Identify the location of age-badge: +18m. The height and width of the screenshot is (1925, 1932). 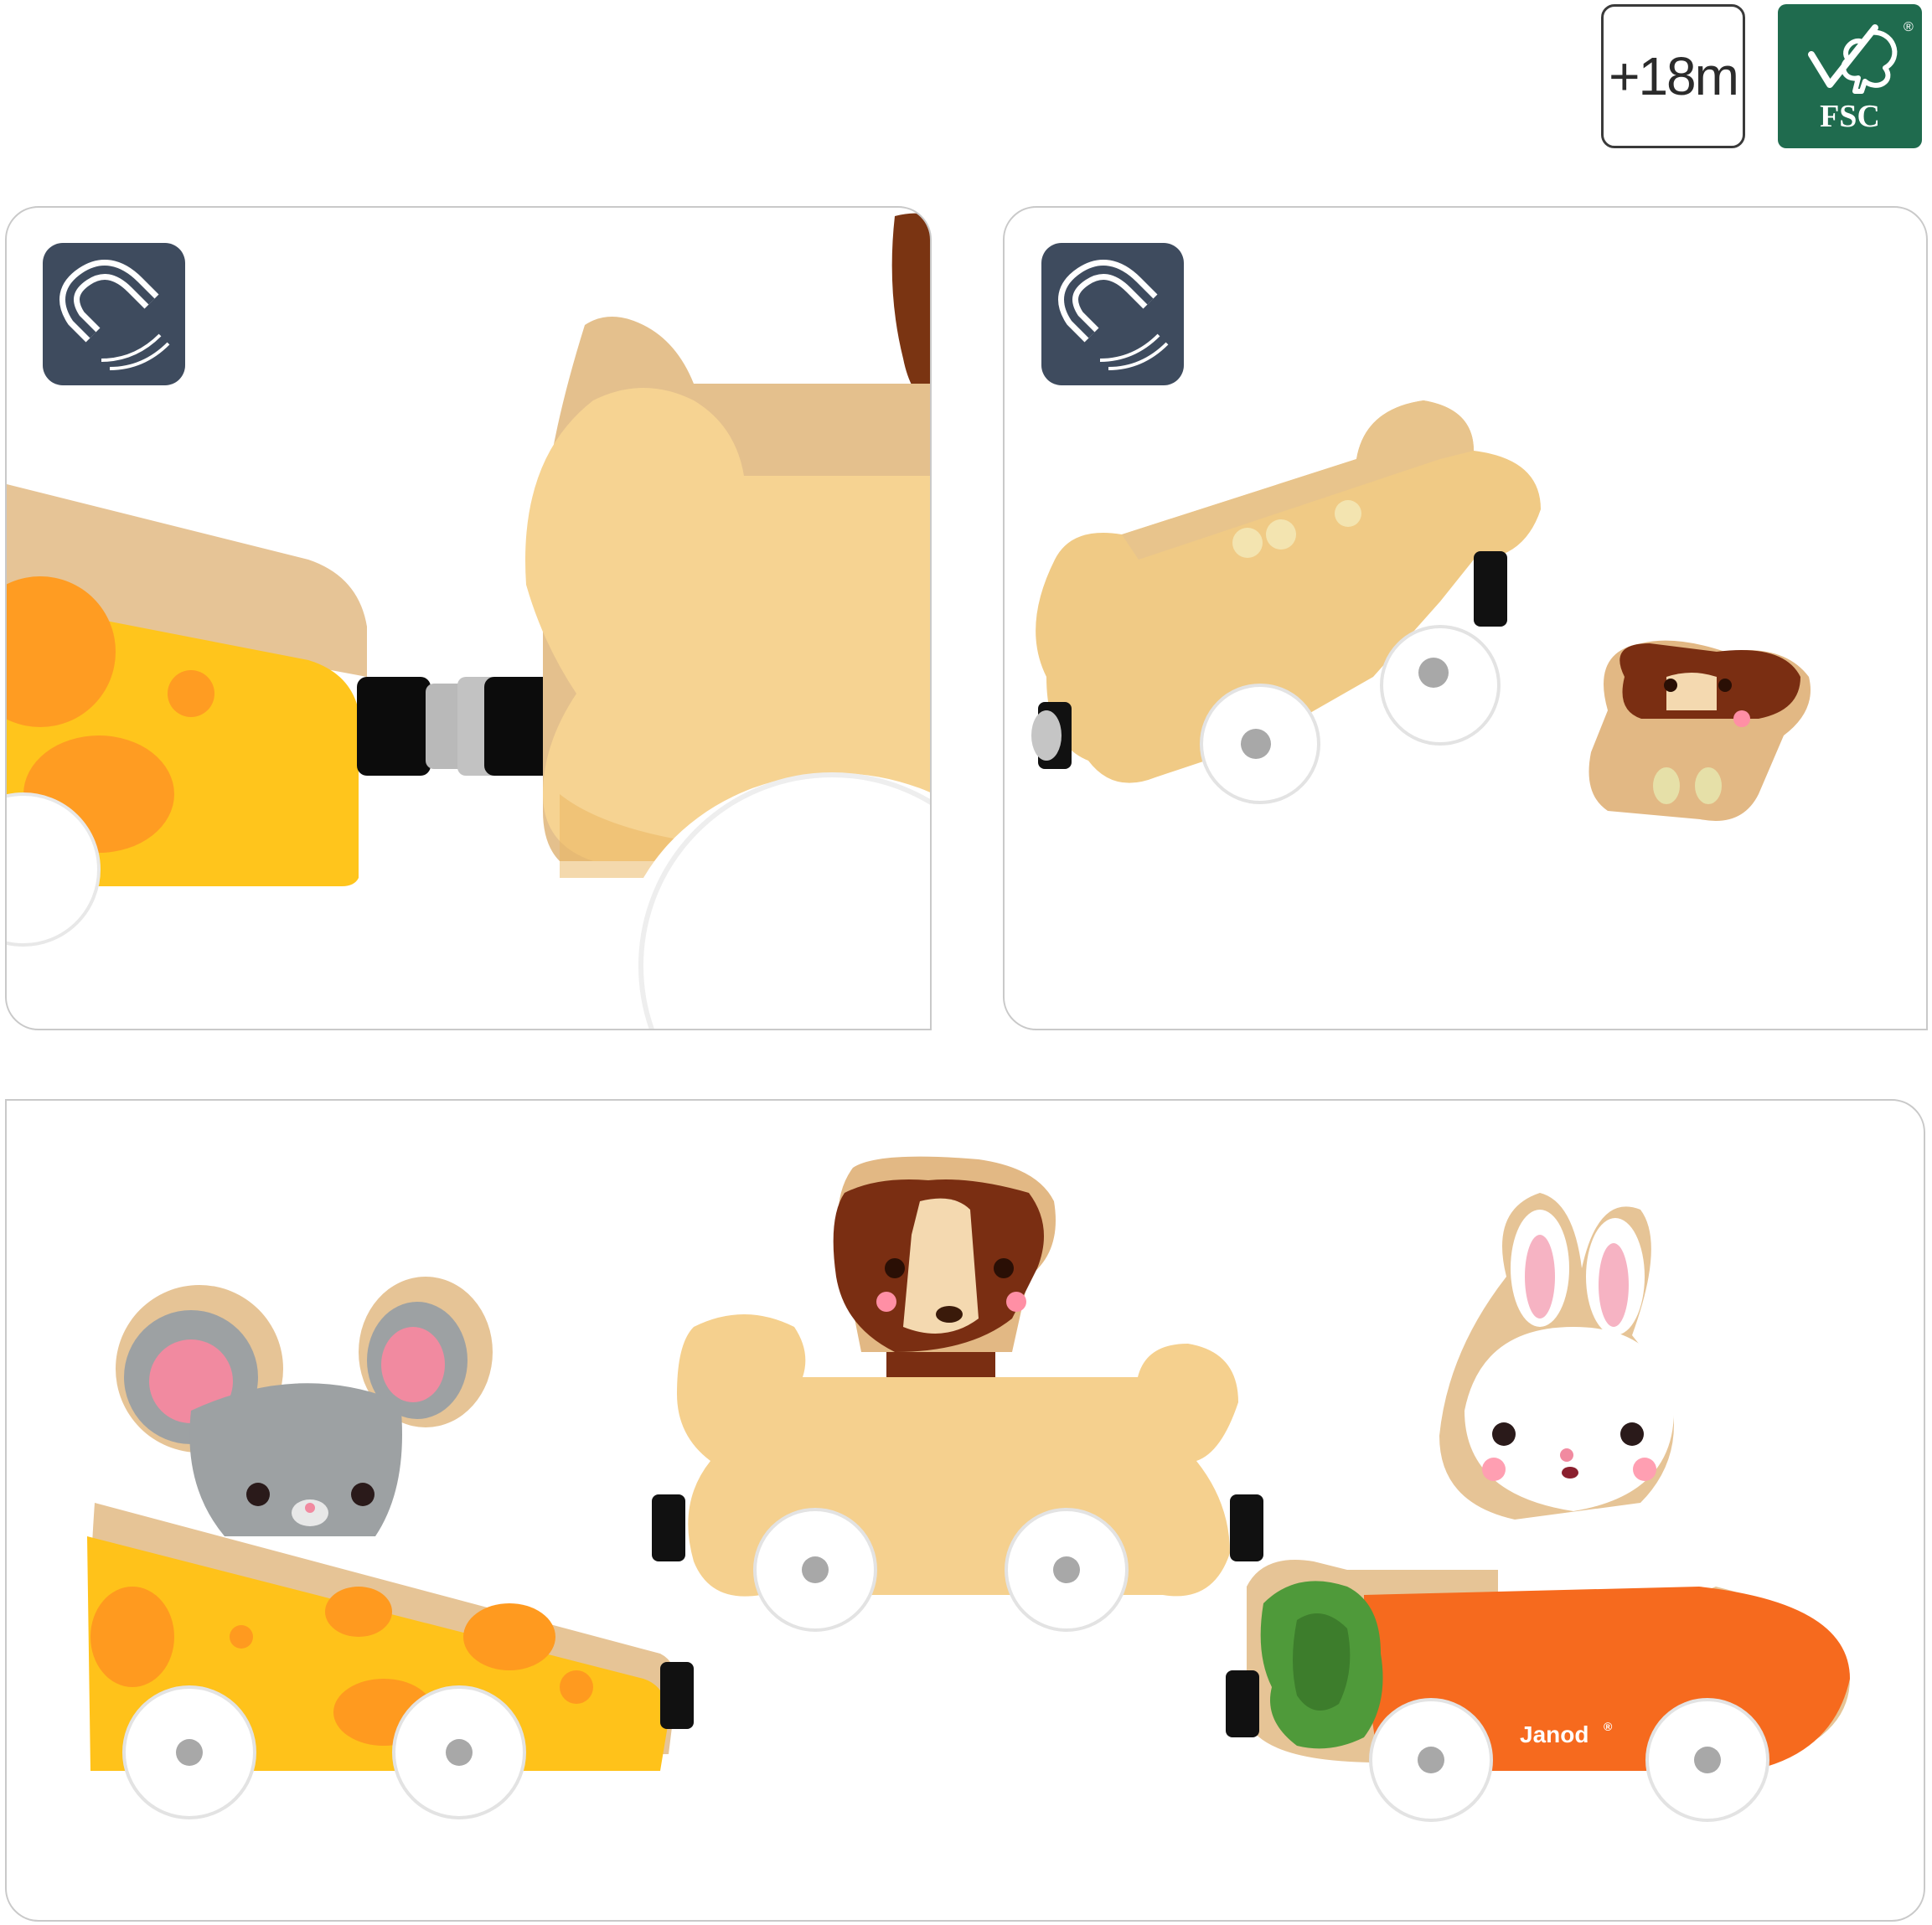
(1673, 76).